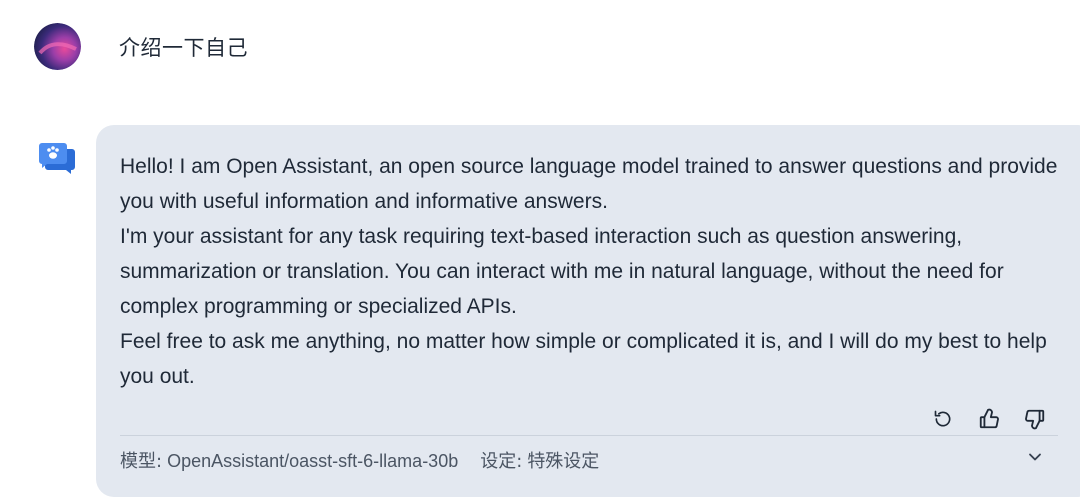 The height and width of the screenshot is (497, 1080). Describe the element at coordinates (589, 435) in the screenshot. I see `bubble-divider` at that location.